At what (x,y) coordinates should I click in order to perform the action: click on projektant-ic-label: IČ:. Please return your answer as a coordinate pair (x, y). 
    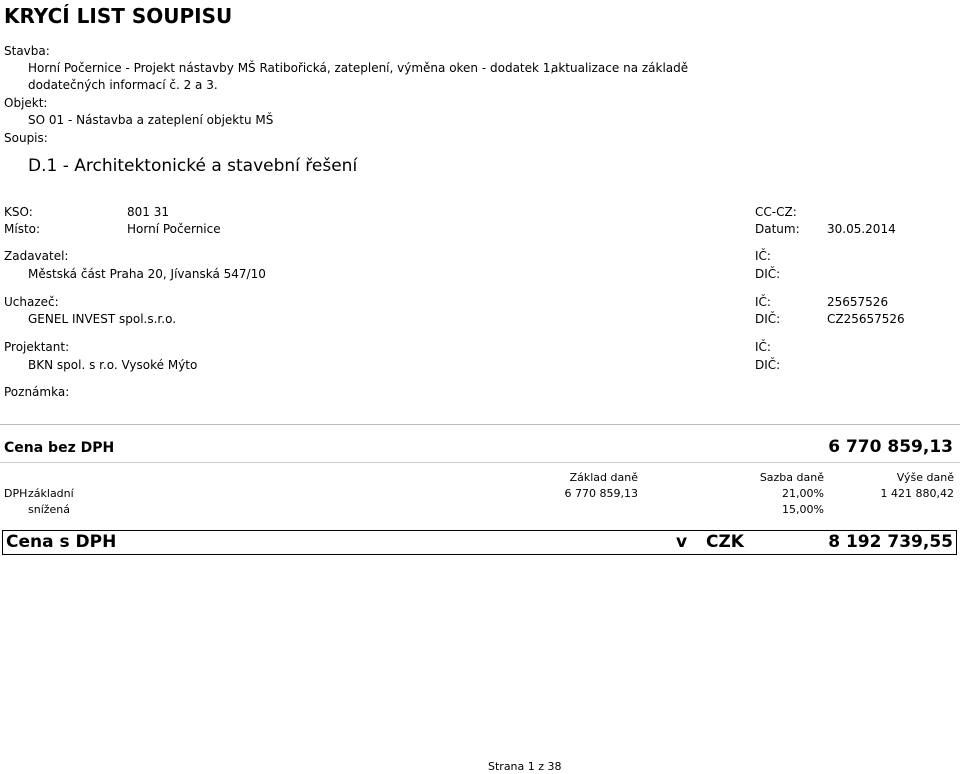
    Looking at the image, I should click on (763, 347).